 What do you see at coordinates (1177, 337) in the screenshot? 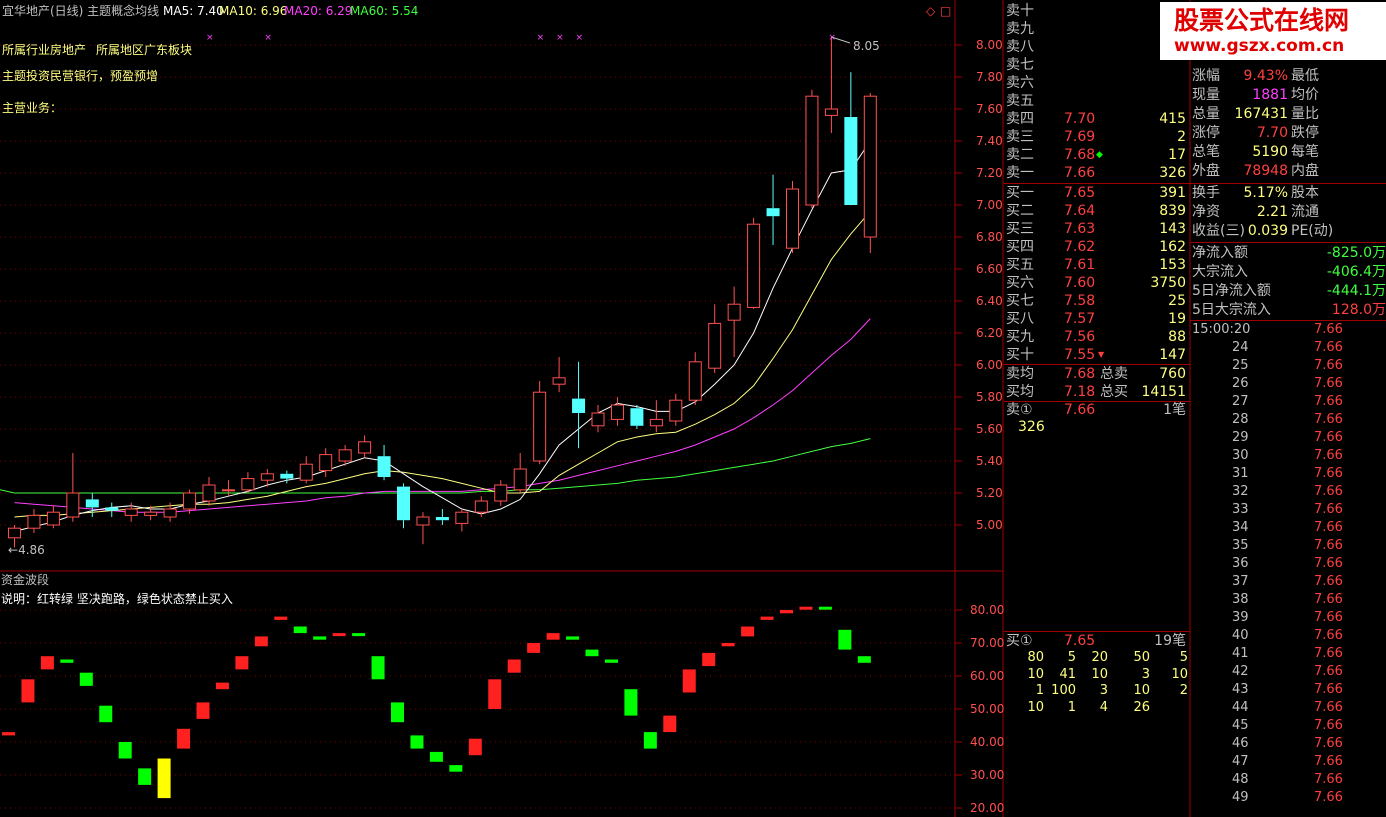
I see `buy-level-volume: 88` at bounding box center [1177, 337].